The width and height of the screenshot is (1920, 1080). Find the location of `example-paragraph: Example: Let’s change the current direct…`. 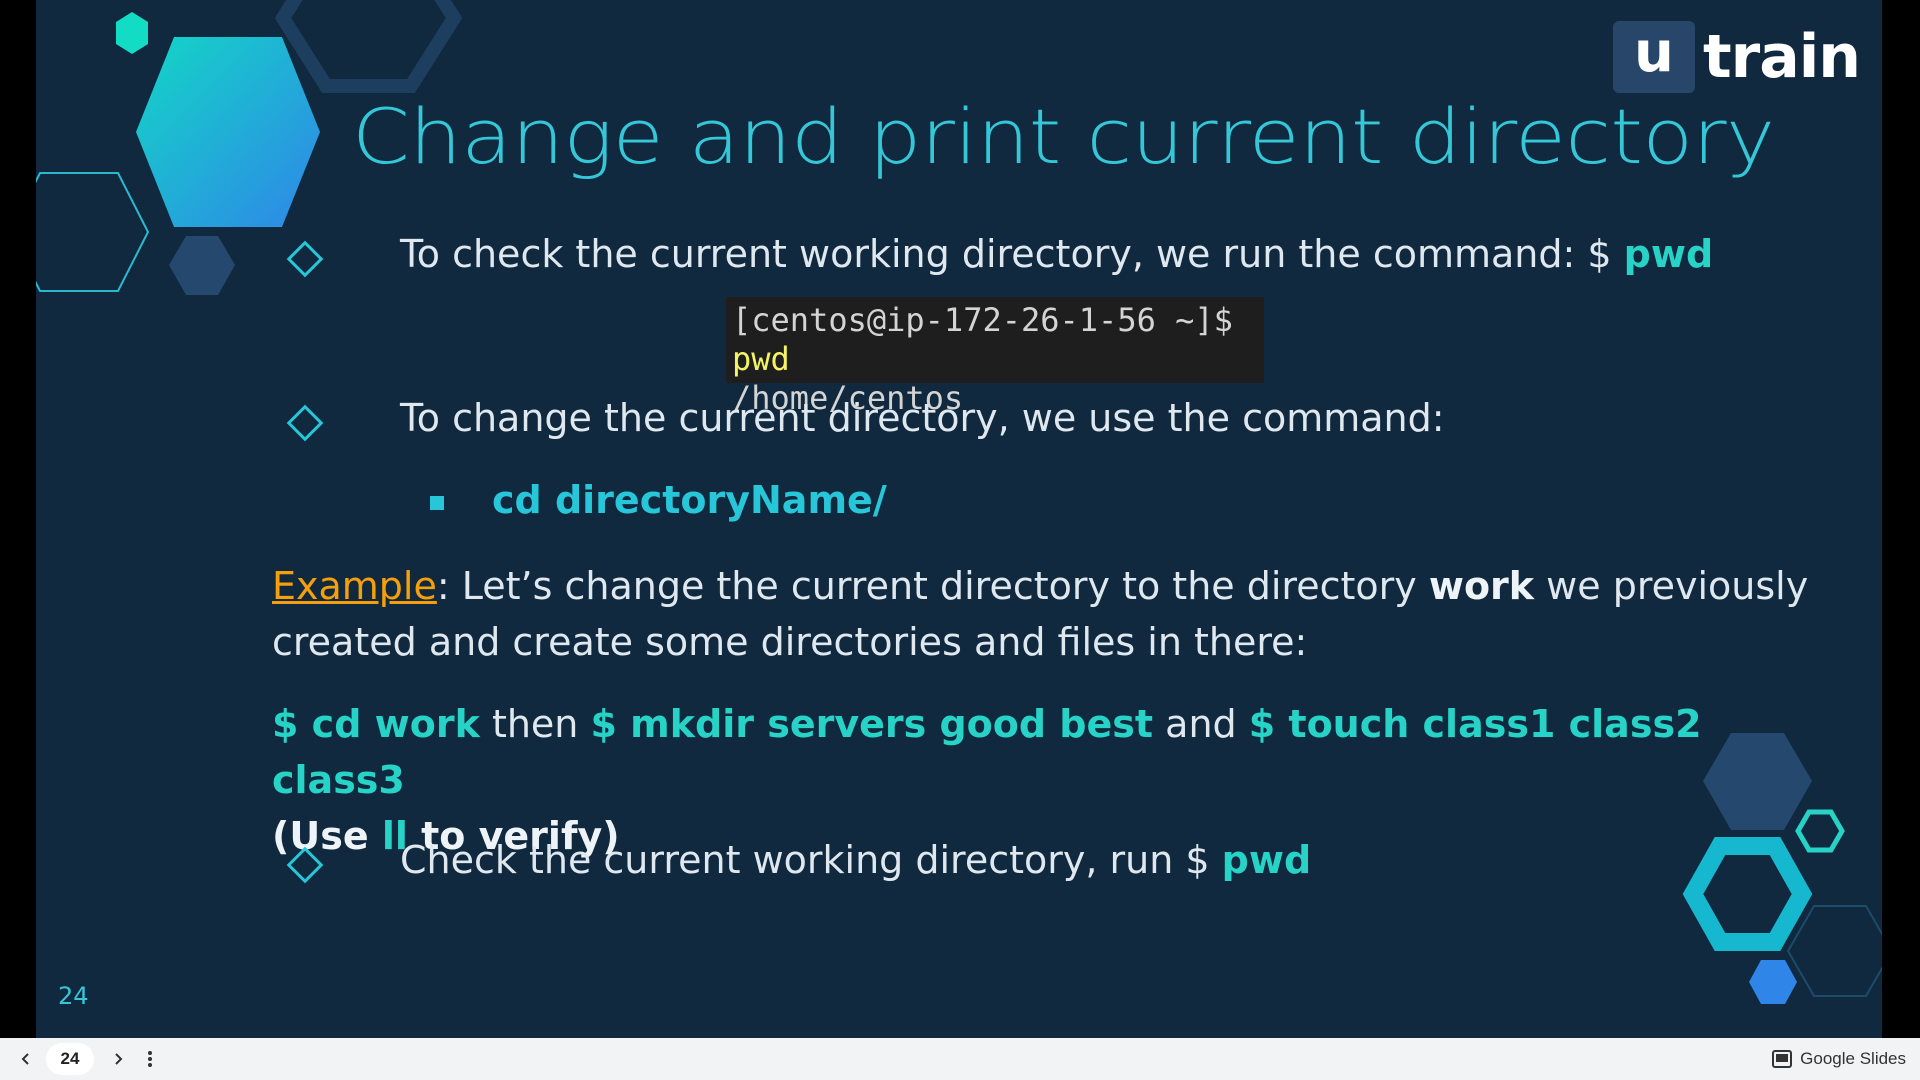

example-paragraph: Example: Let’s change the current direct… is located at coordinates (1052, 614).